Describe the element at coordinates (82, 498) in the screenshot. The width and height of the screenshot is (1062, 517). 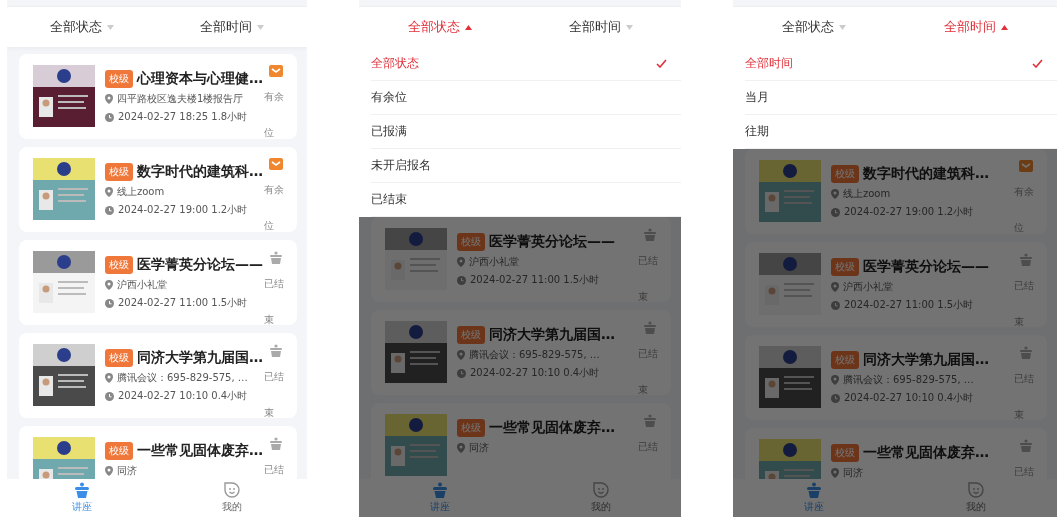
I see `tab-item: 讲座` at that location.